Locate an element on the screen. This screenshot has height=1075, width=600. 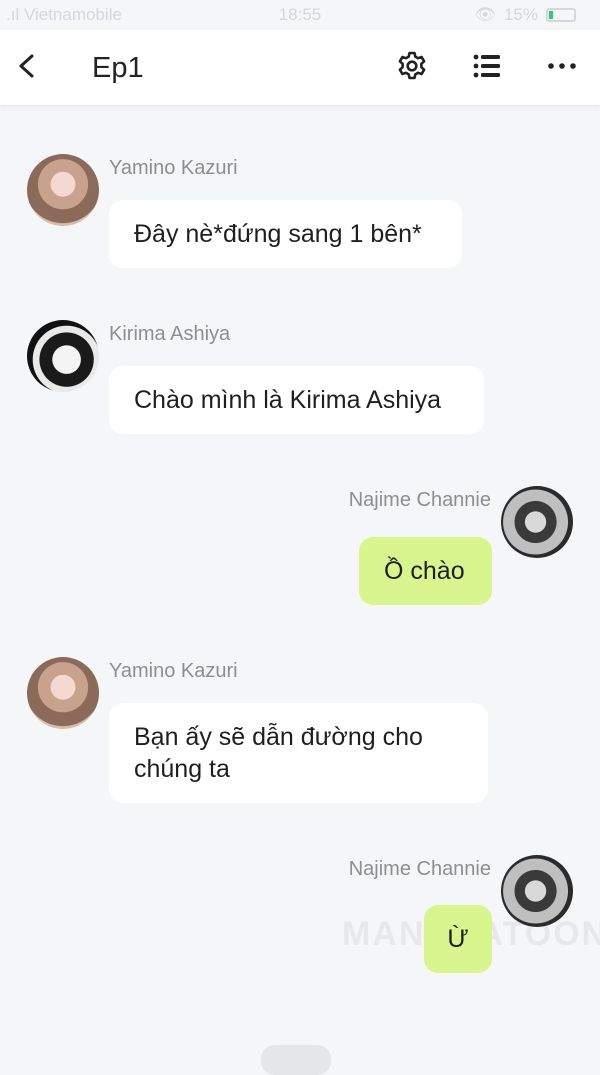
status-icons: 👁 15% is located at coordinates (525, 15).